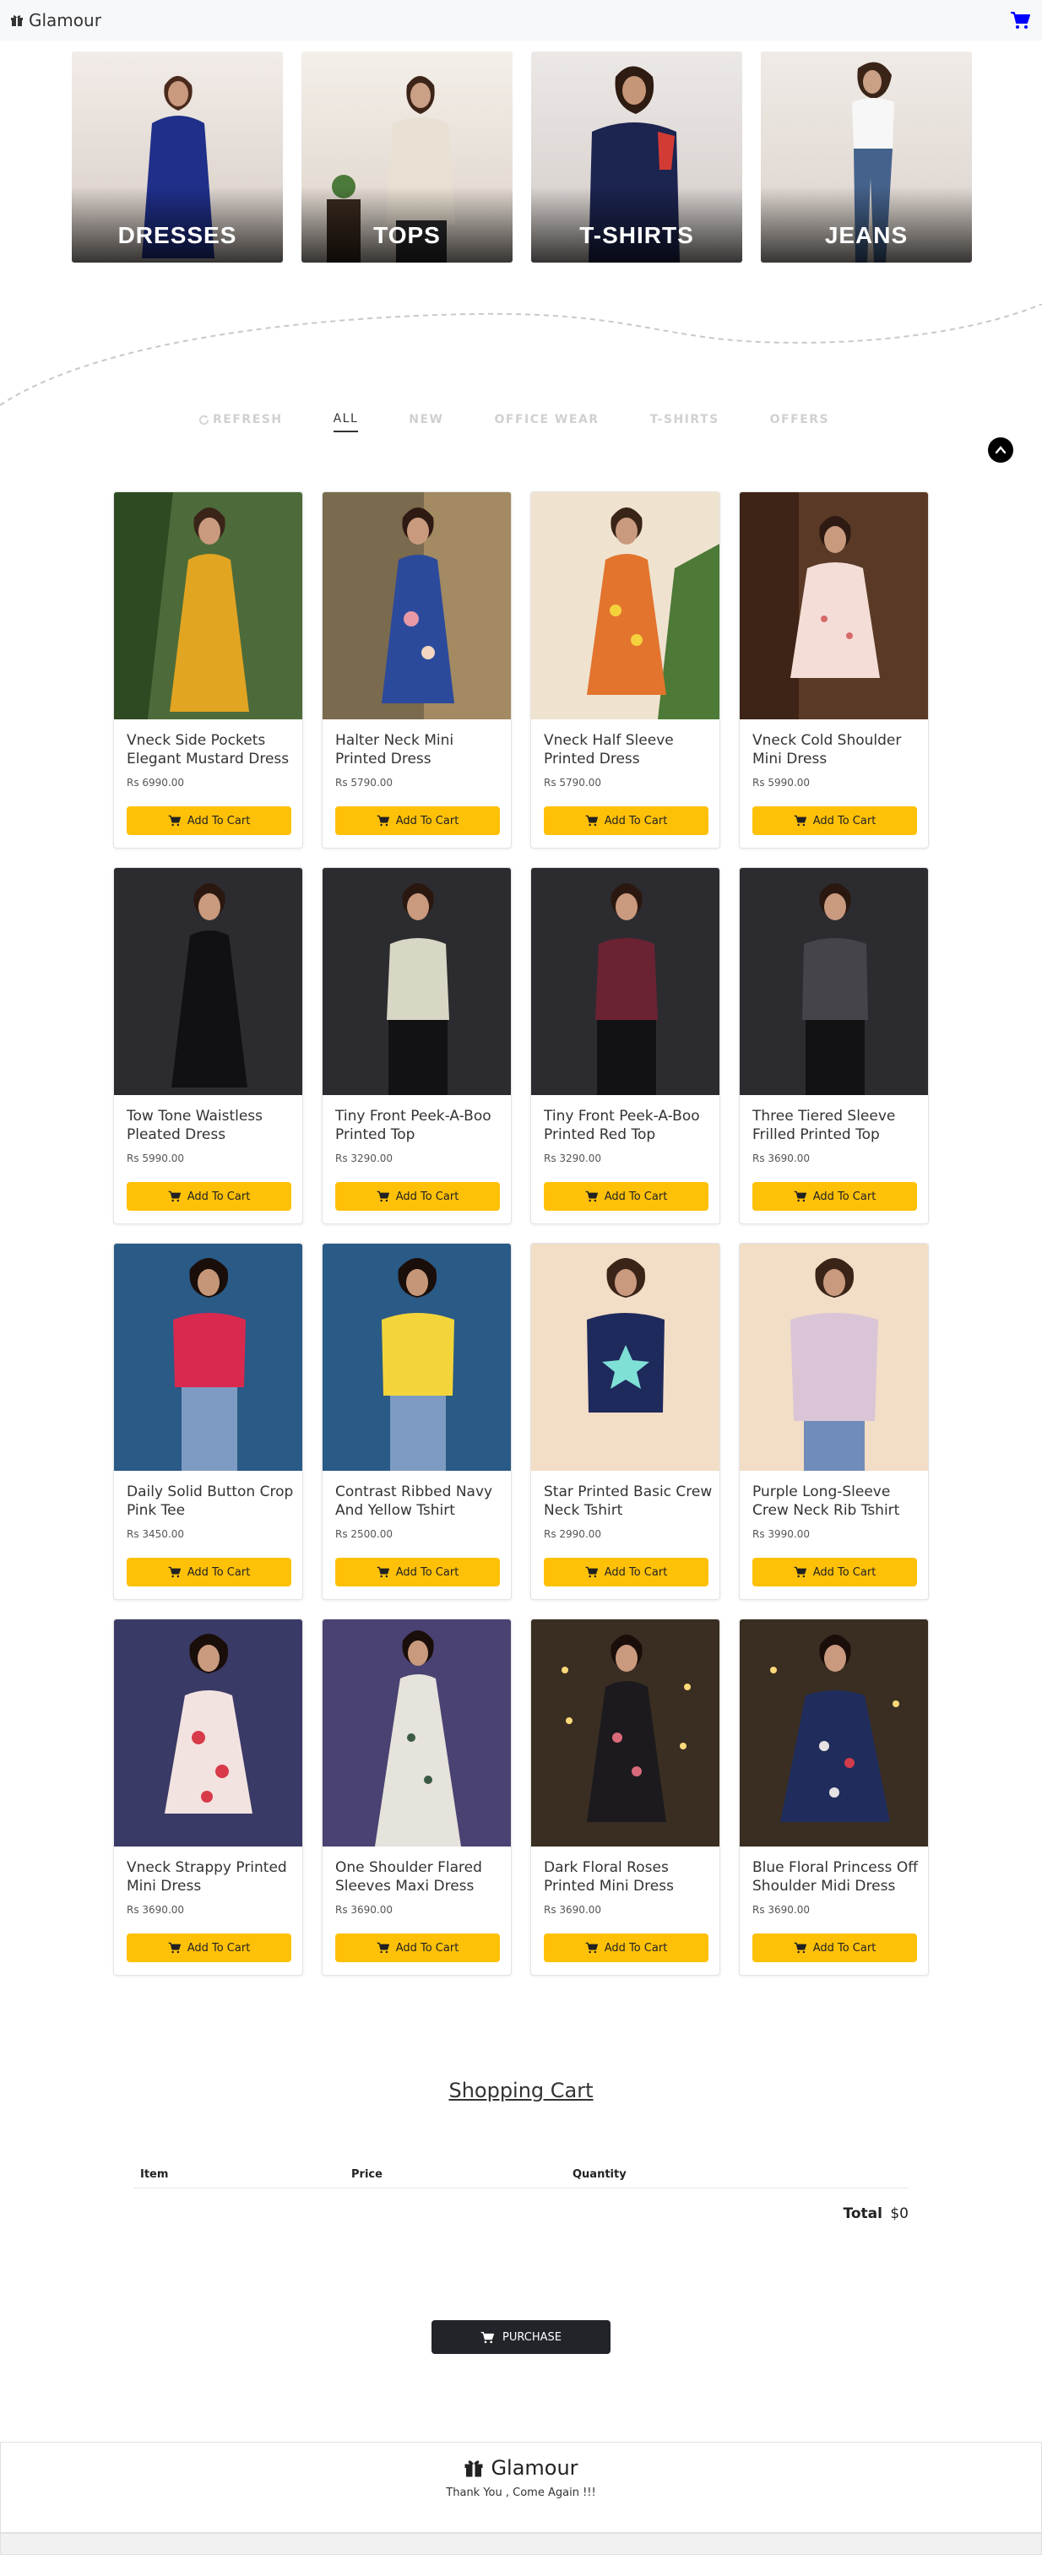 The height and width of the screenshot is (2576, 1042). I want to click on filter-tab-all: ALL, so click(346, 422).